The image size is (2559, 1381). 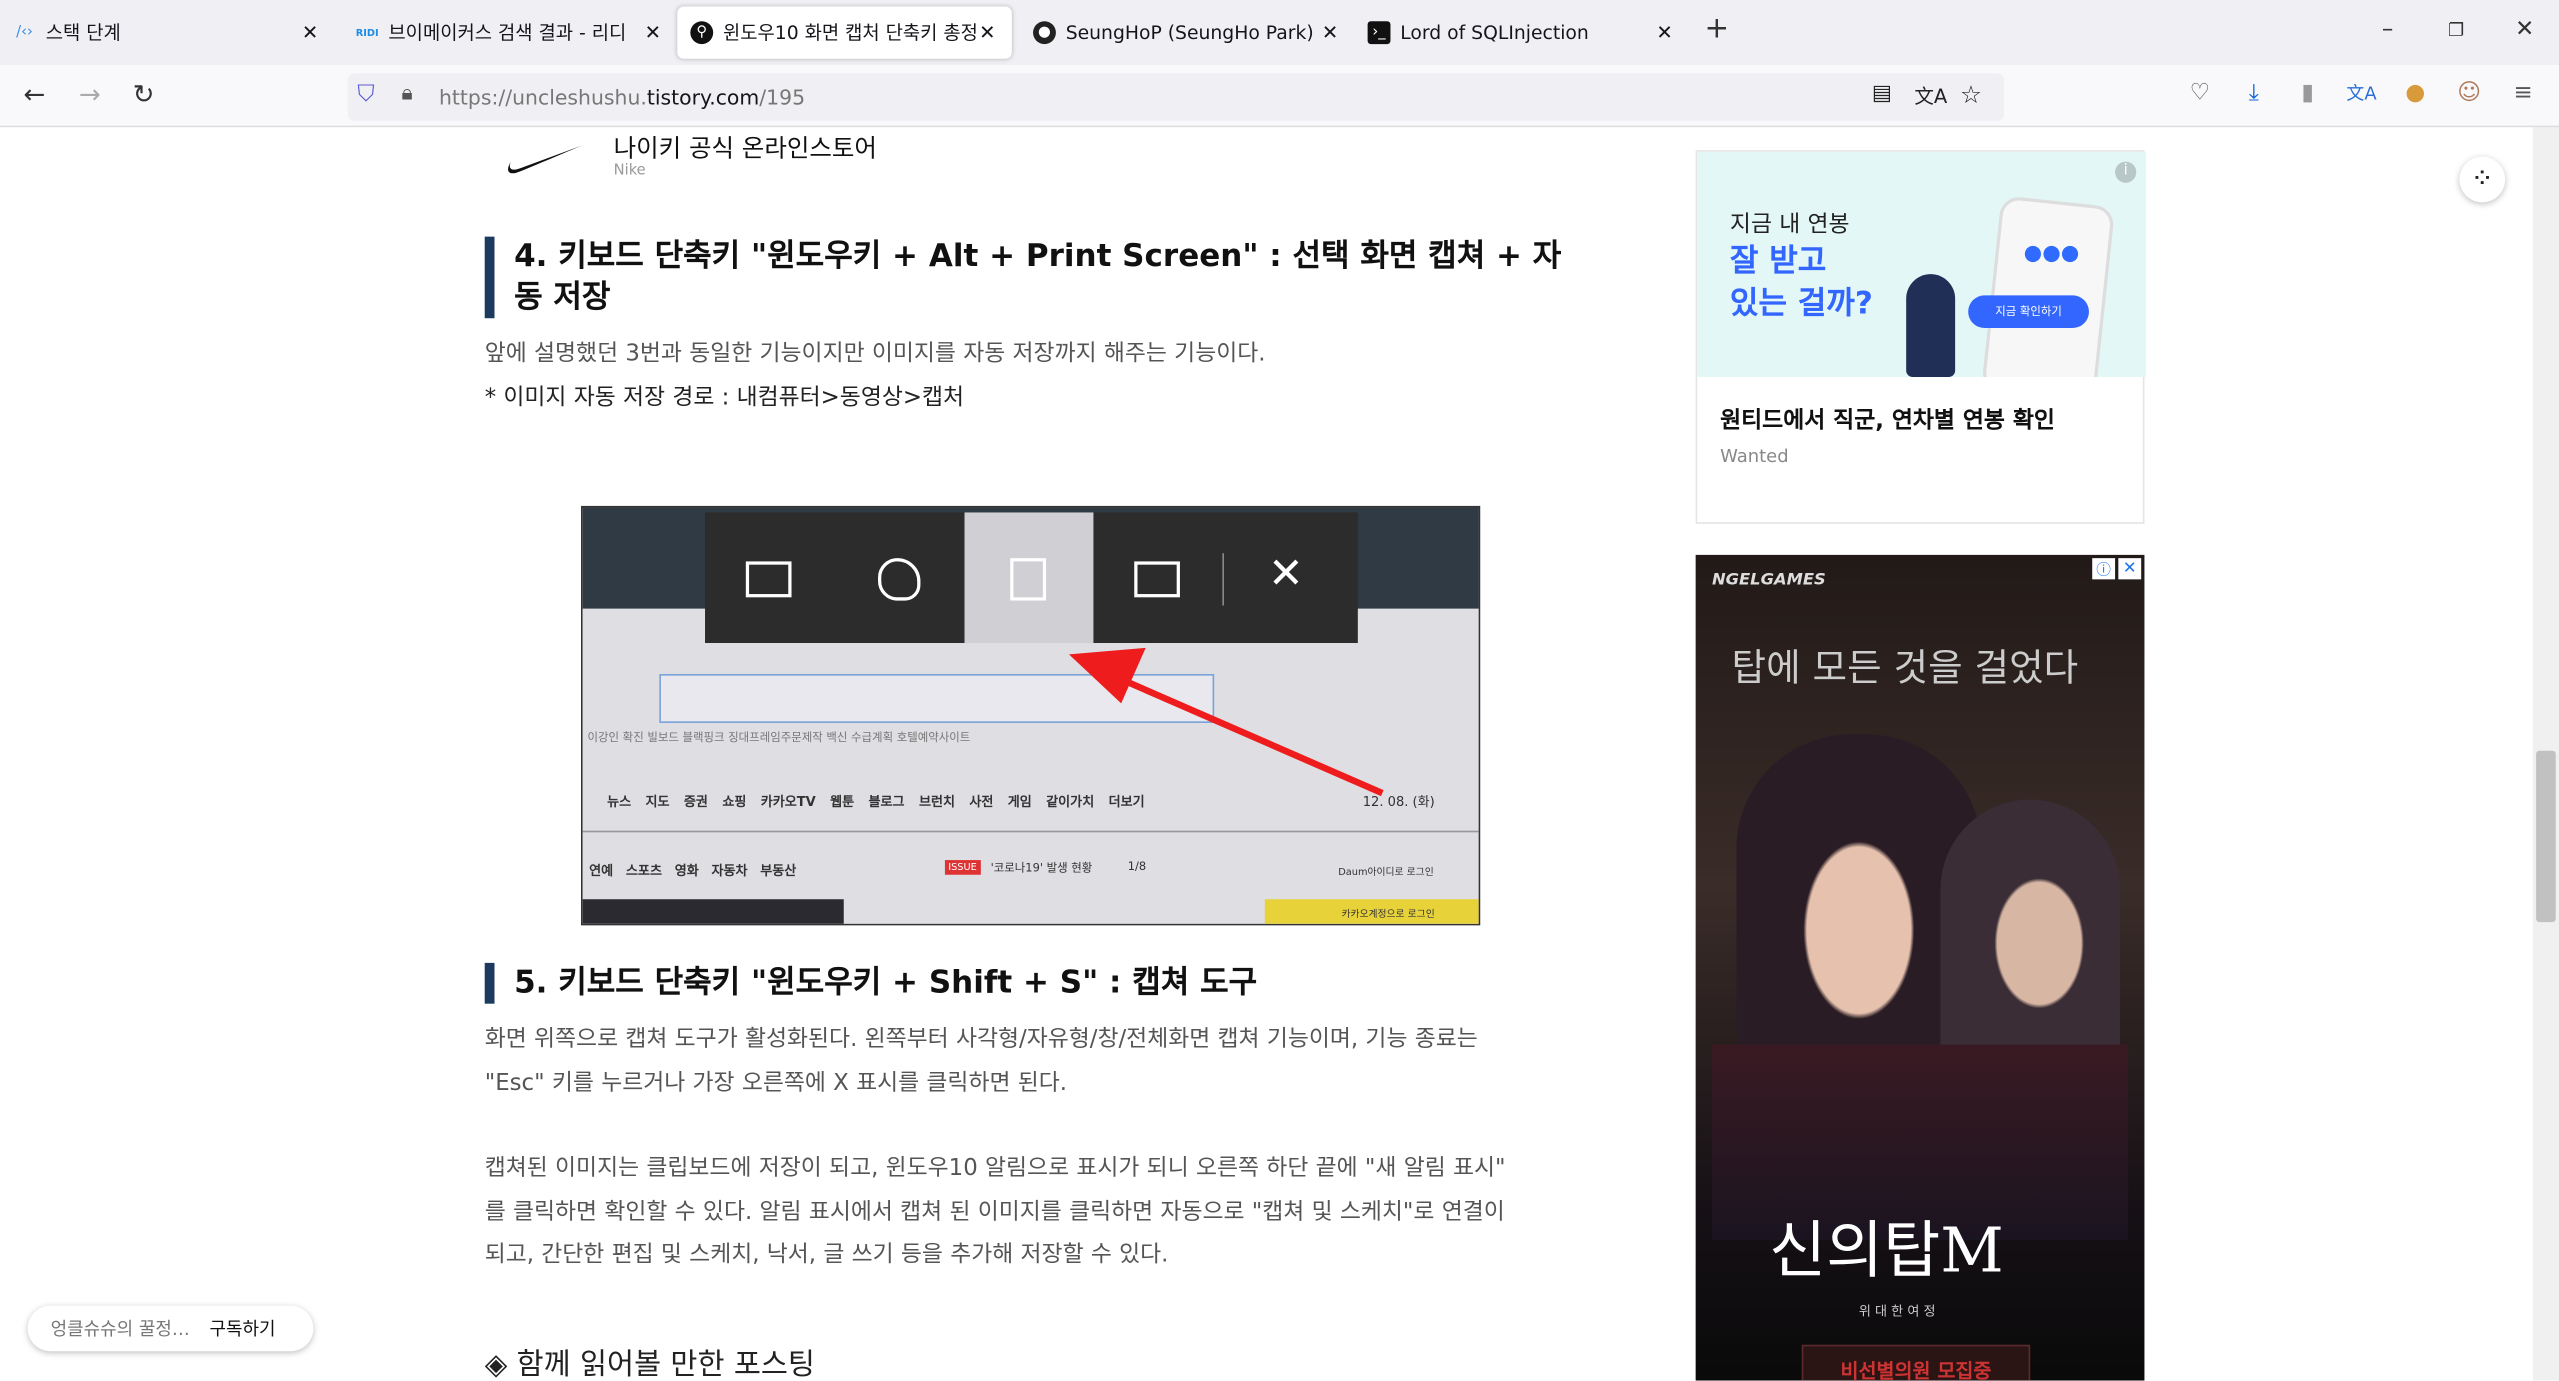 What do you see at coordinates (24, 32) in the screenshot?
I see `code-brackets-icon: /‹›` at bounding box center [24, 32].